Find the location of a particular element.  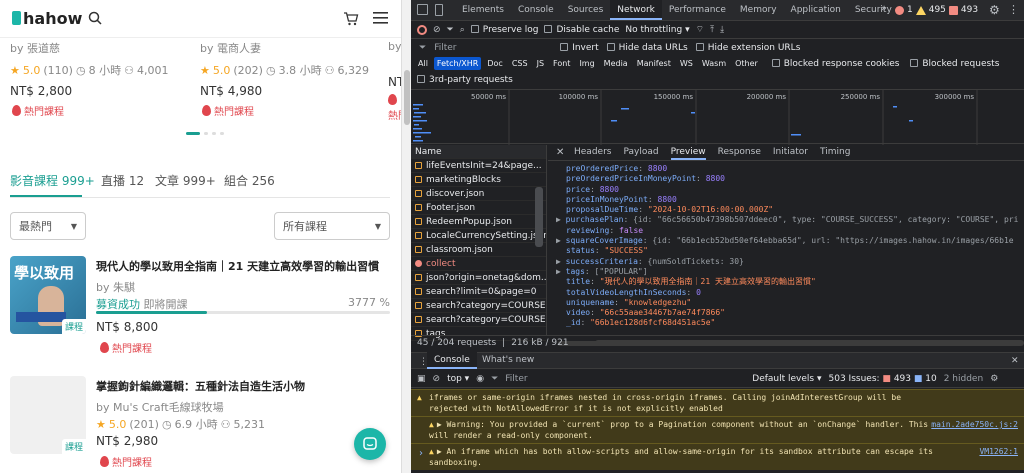

disable-cache-checkbox: Disable cache is located at coordinates (581, 29).